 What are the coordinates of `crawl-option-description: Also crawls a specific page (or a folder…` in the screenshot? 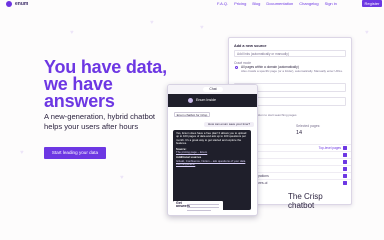 It's located at (292, 71).